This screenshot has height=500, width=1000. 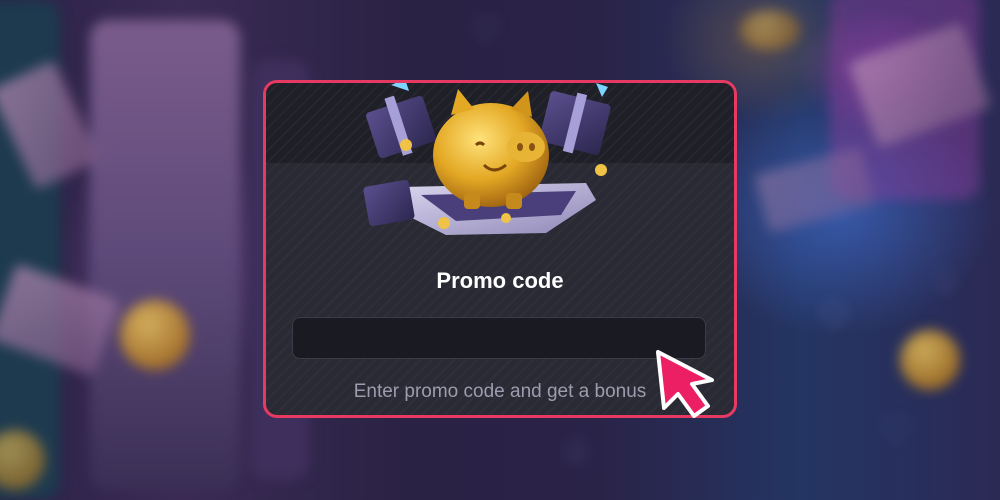 I want to click on diamond-outline-icon: ◇, so click(x=834, y=310).